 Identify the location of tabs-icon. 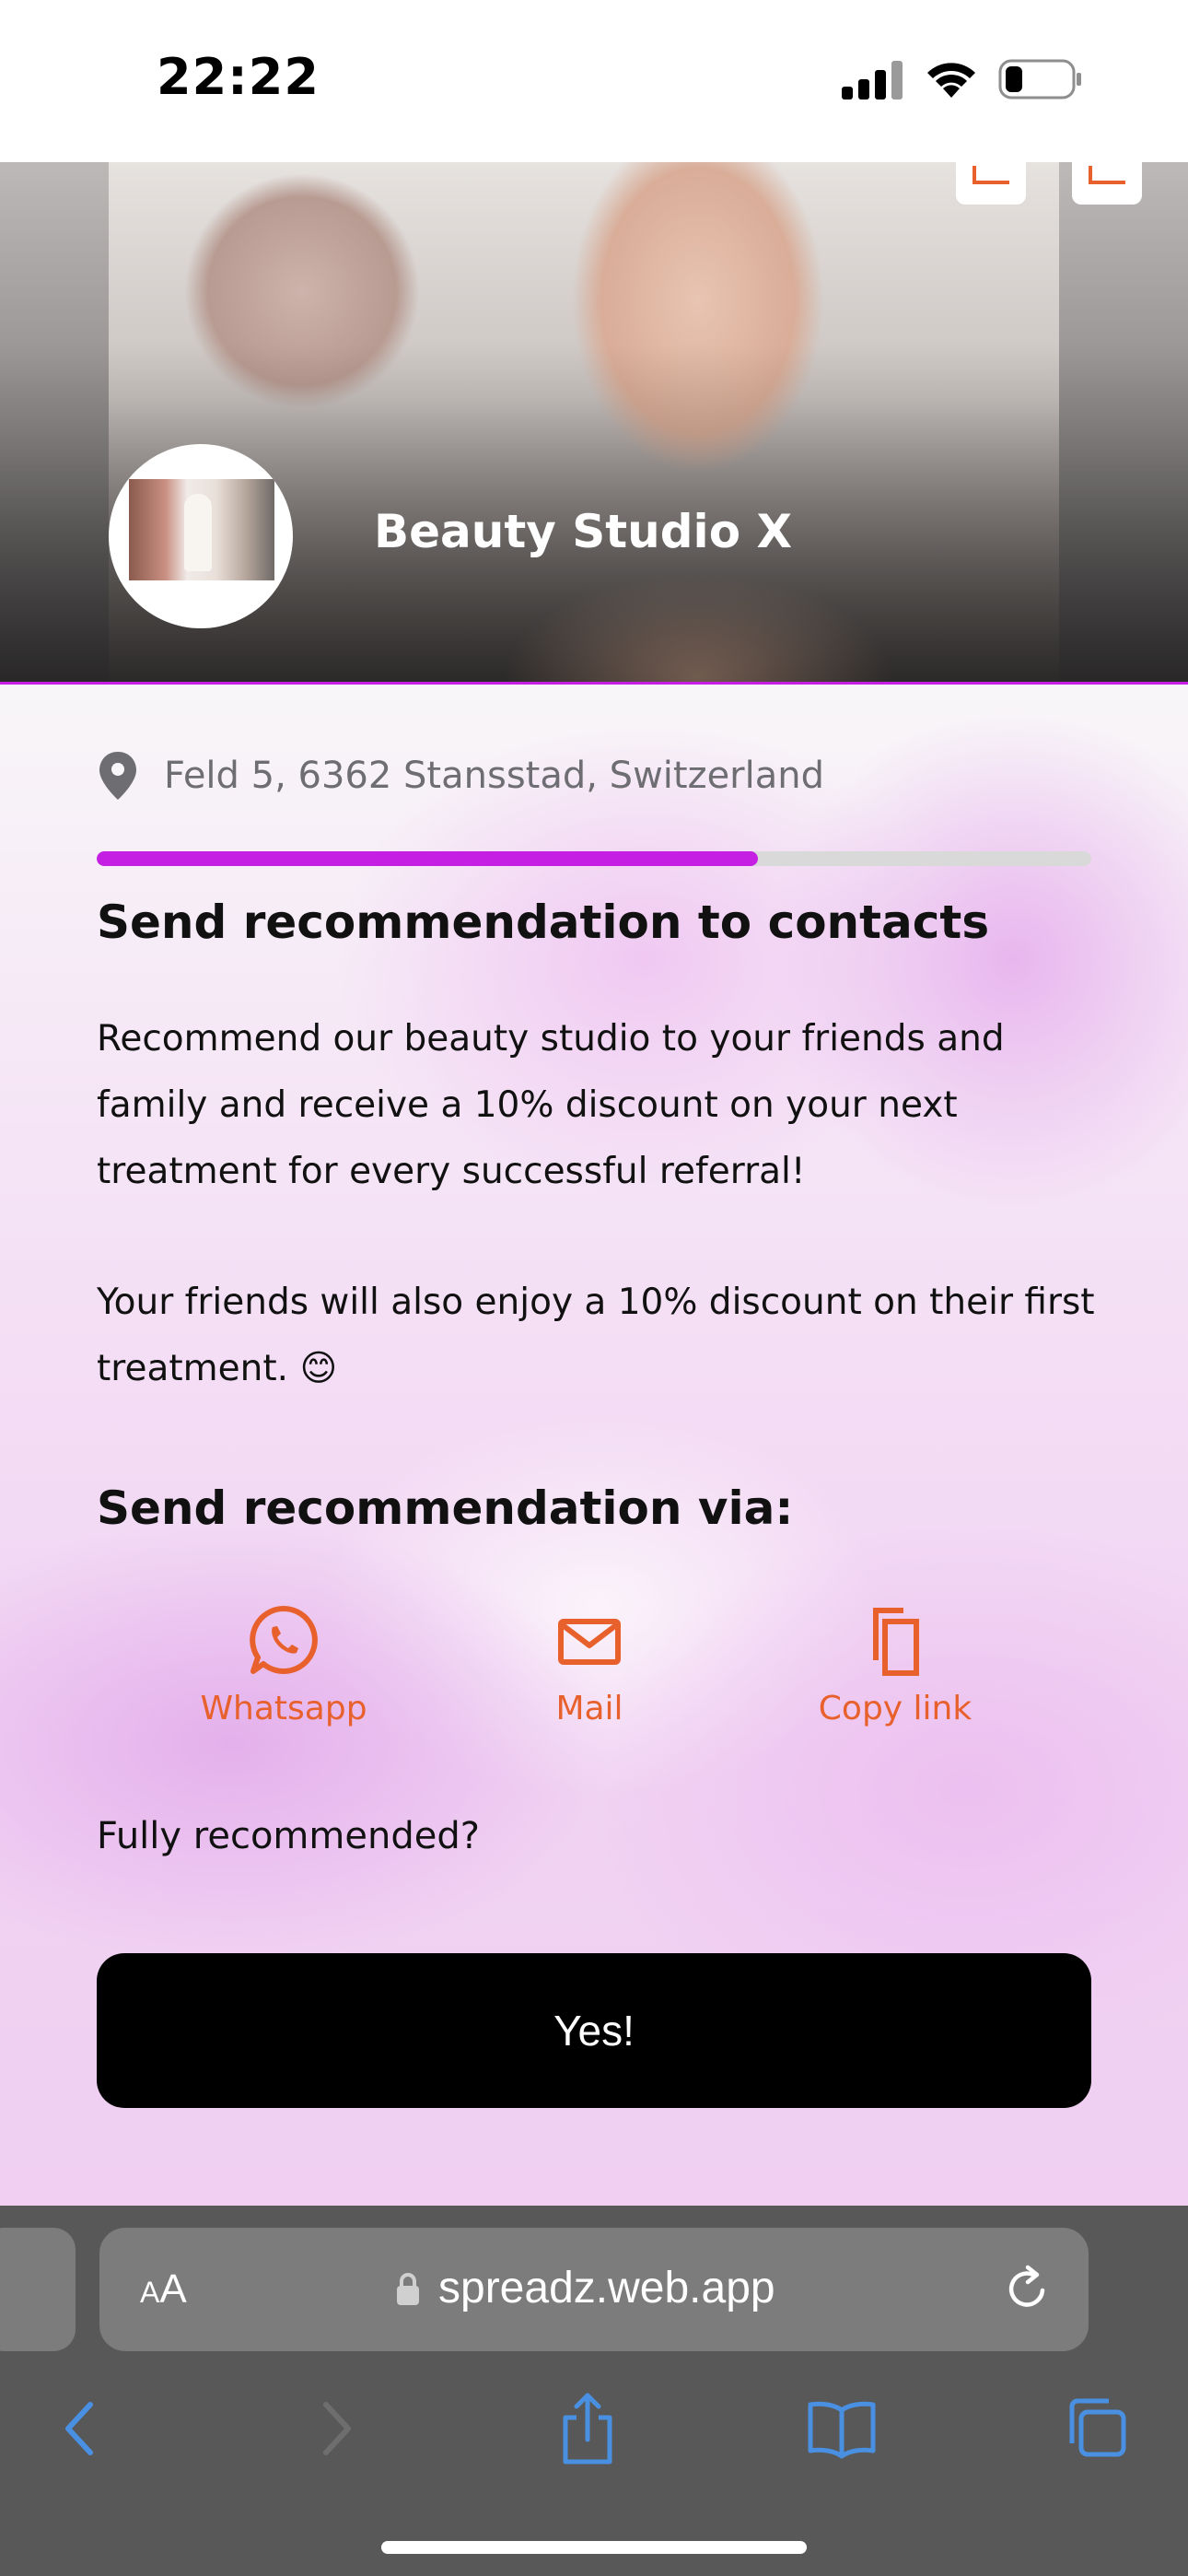
(1094, 2428).